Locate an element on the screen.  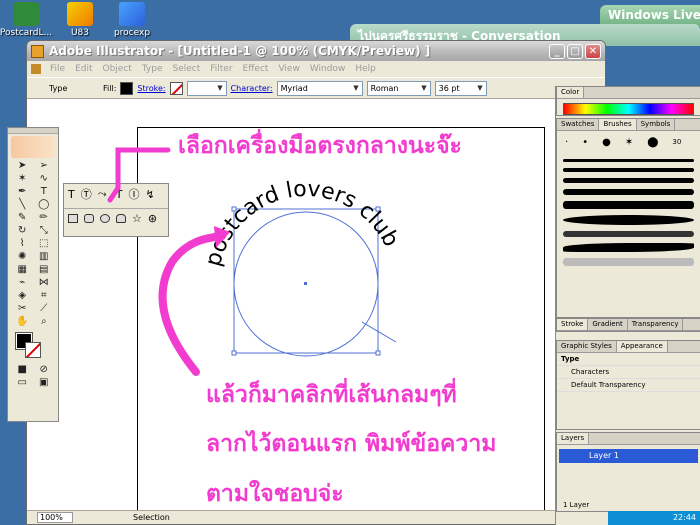
appearance-row-characters: Characters is located at coordinates (628, 372).